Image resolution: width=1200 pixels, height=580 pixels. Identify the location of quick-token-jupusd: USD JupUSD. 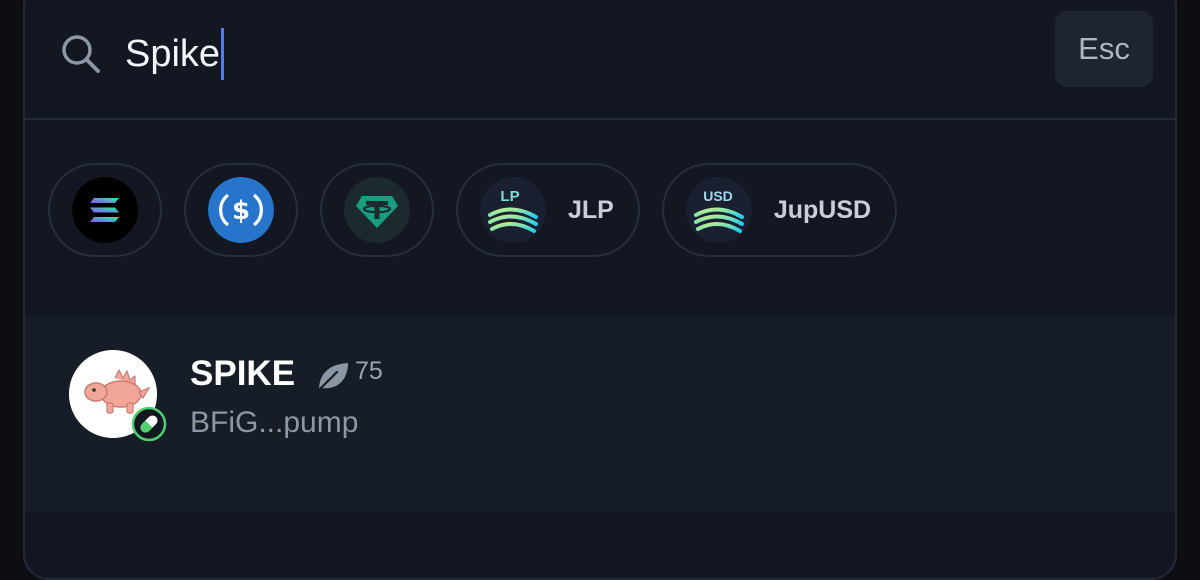
(779, 210).